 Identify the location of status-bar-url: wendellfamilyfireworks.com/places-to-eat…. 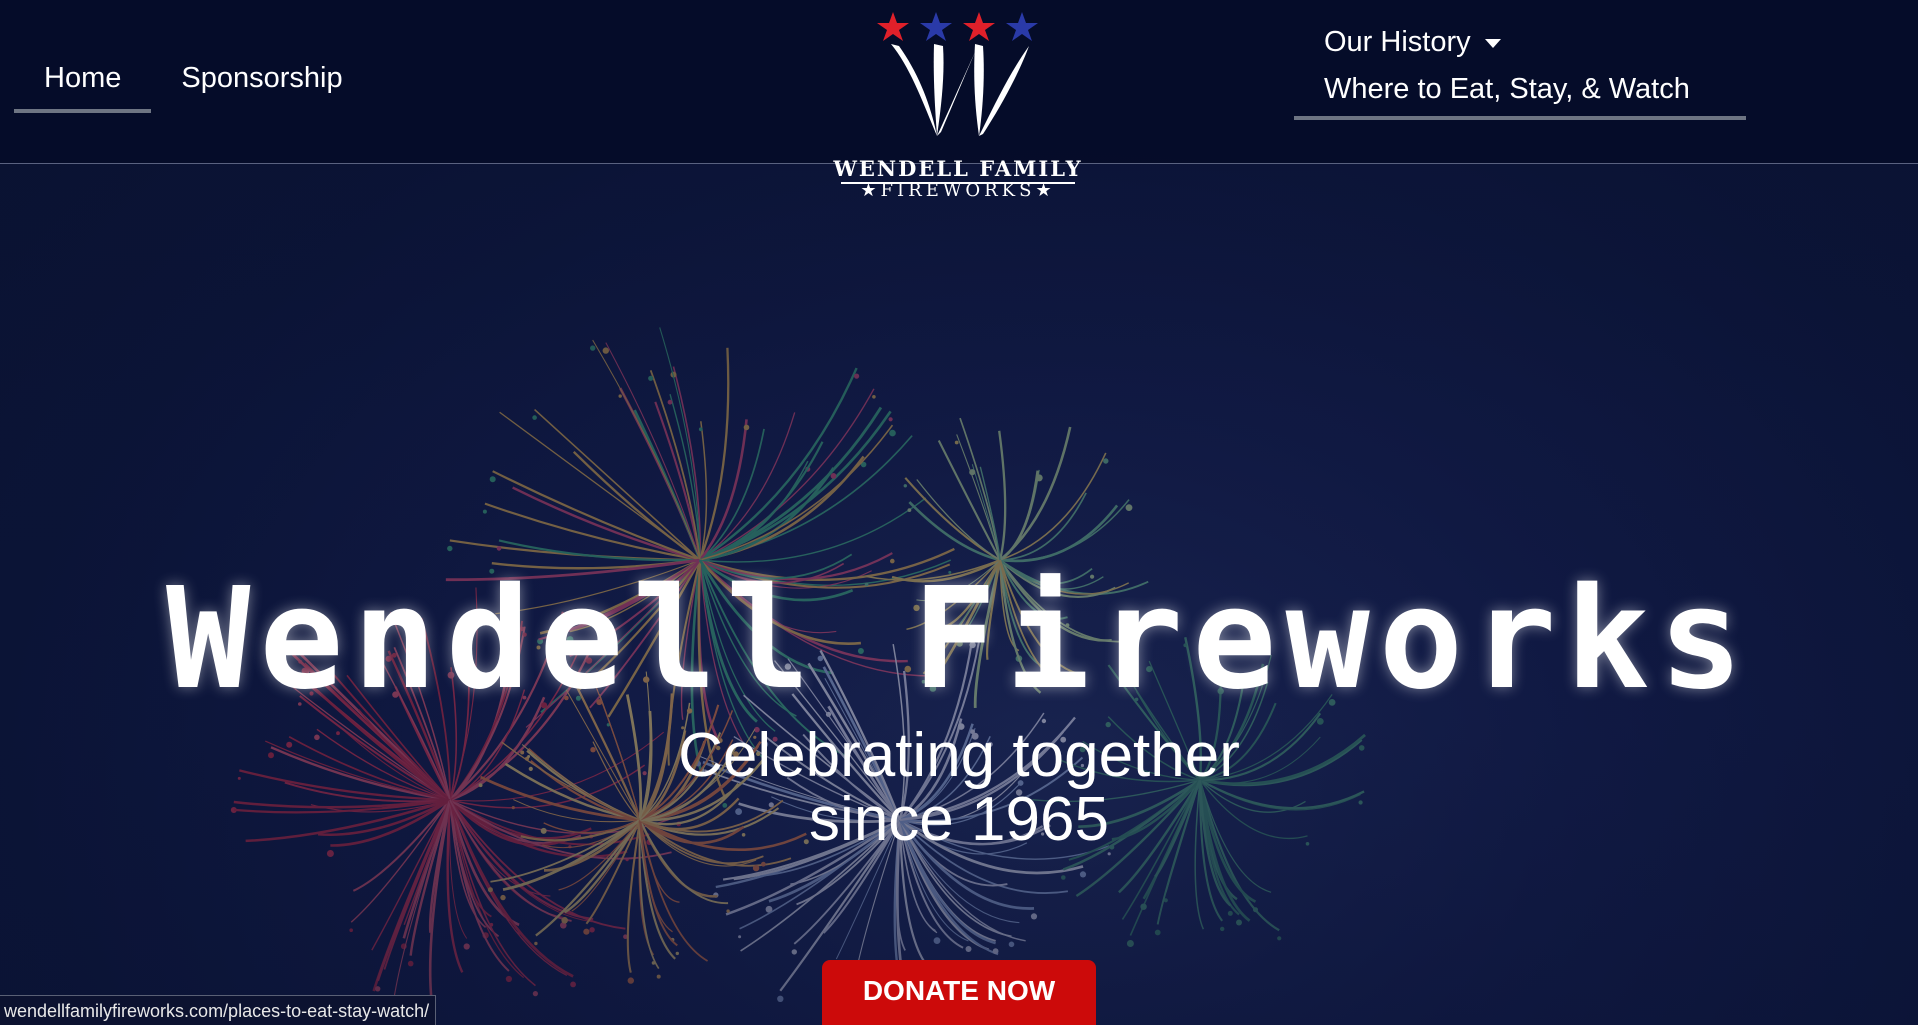
(218, 1010).